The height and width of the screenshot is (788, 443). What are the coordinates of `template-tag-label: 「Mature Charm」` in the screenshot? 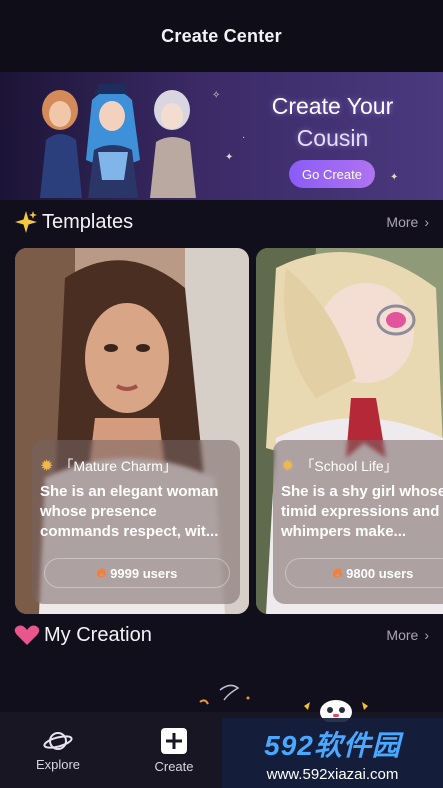 It's located at (118, 466).